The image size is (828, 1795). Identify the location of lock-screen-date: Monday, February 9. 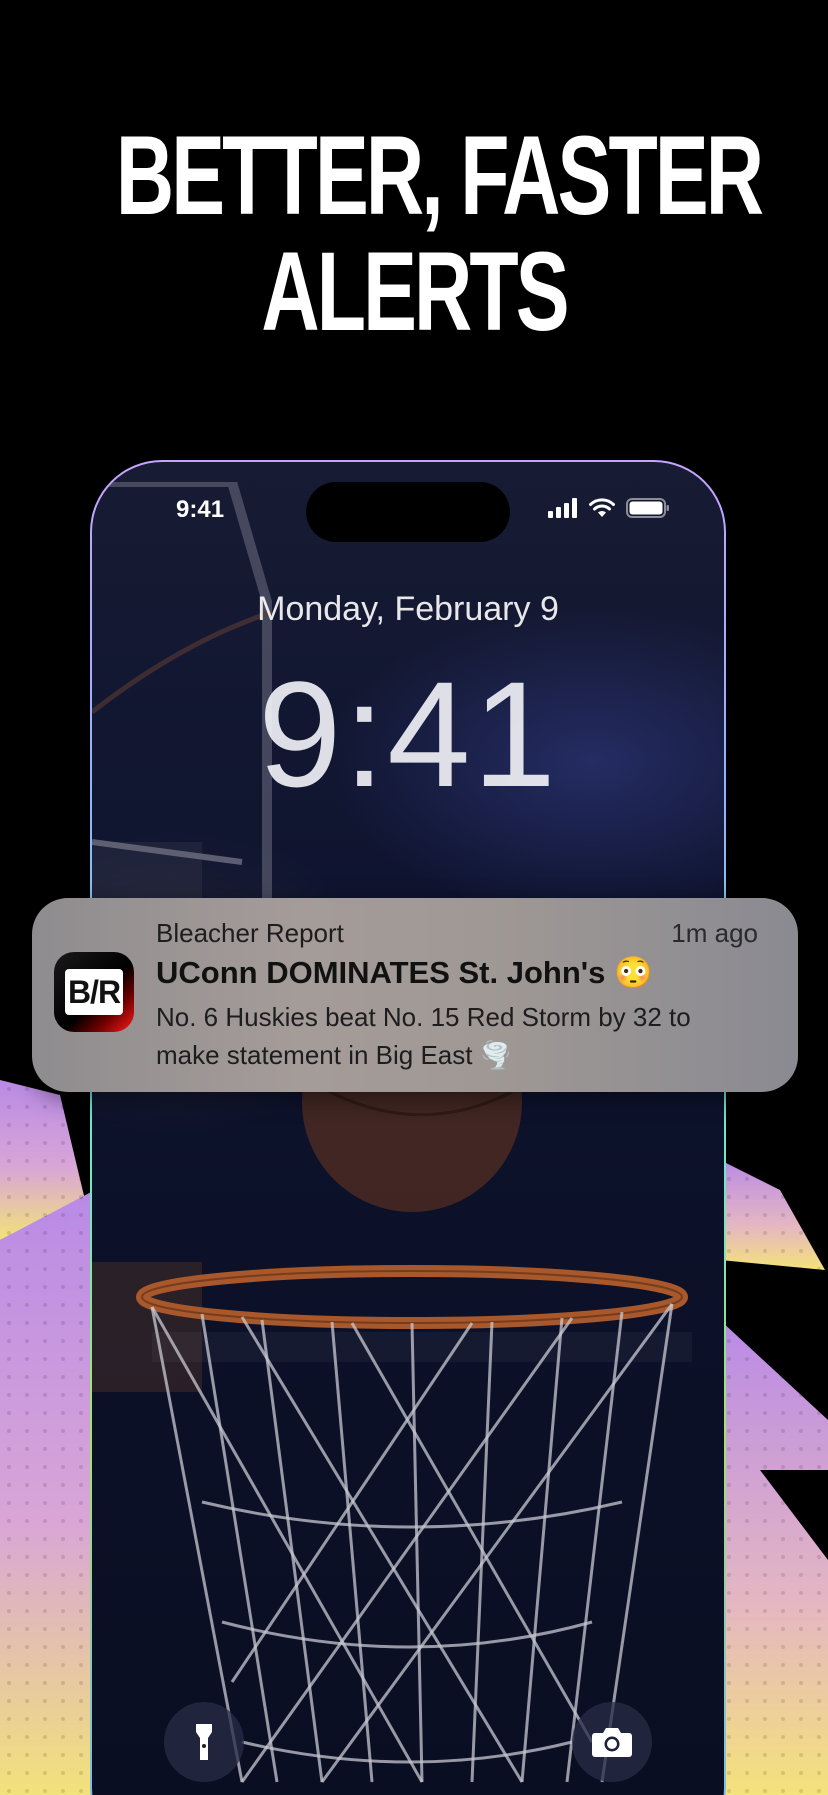
(408, 609).